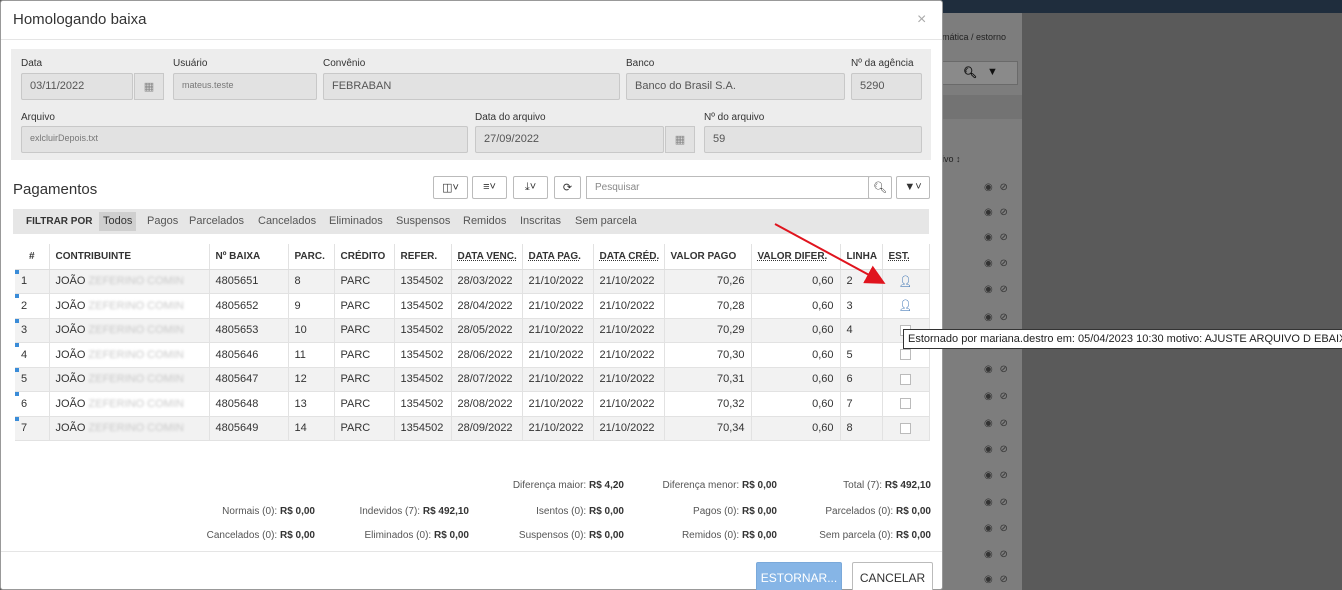 The image size is (1342, 590). Describe the element at coordinates (287, 221) in the screenshot. I see `filter-cancelados: Cancelados` at that location.